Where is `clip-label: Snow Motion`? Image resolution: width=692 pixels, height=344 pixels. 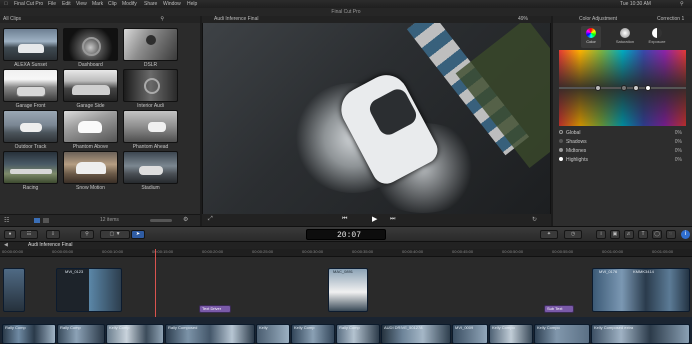 clip-label: Snow Motion is located at coordinates (90, 188).